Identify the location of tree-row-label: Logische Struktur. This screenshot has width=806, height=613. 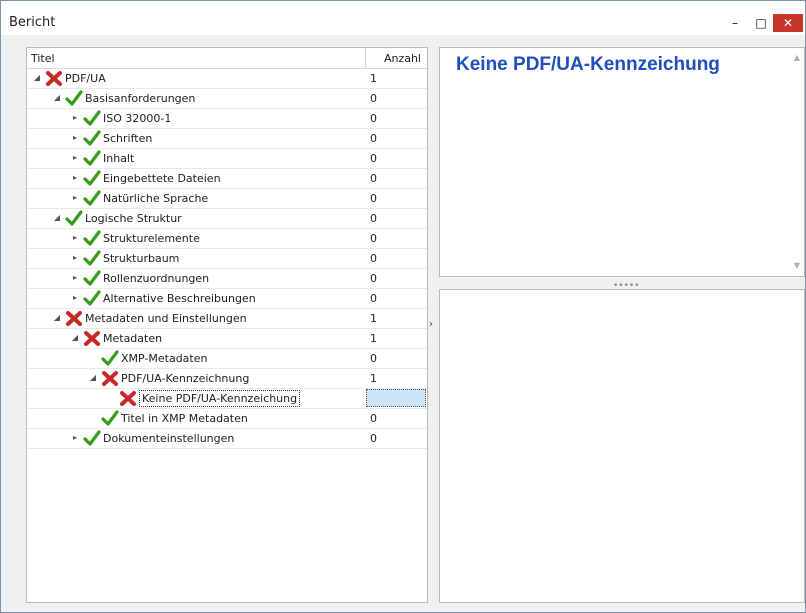
(133, 218).